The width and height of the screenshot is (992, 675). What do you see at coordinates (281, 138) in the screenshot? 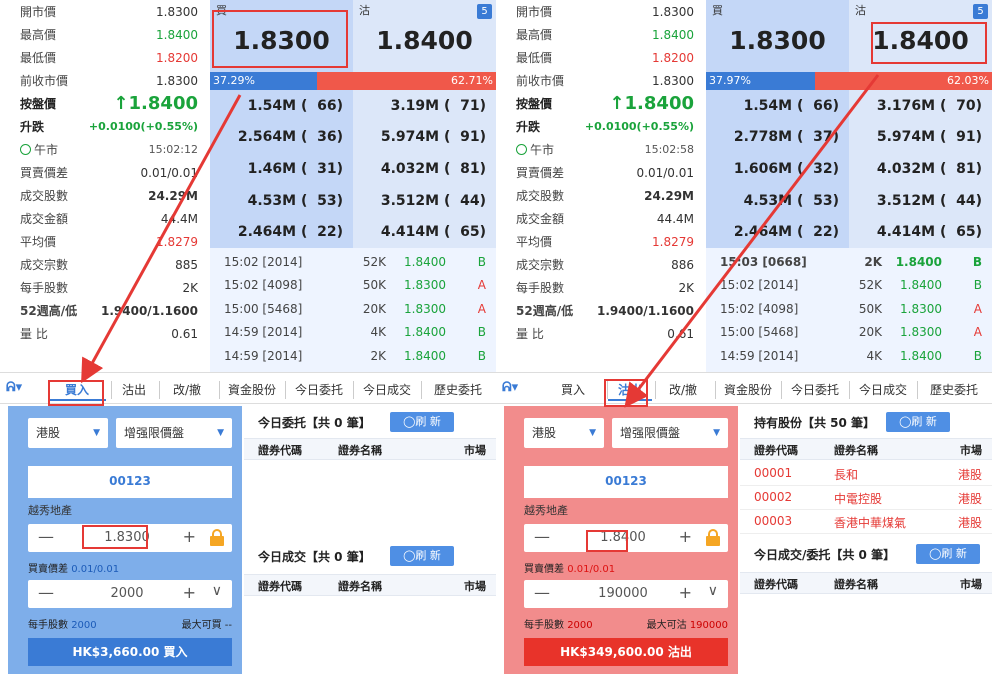
I see `bid-level: 2.564M ( 36)` at bounding box center [281, 138].